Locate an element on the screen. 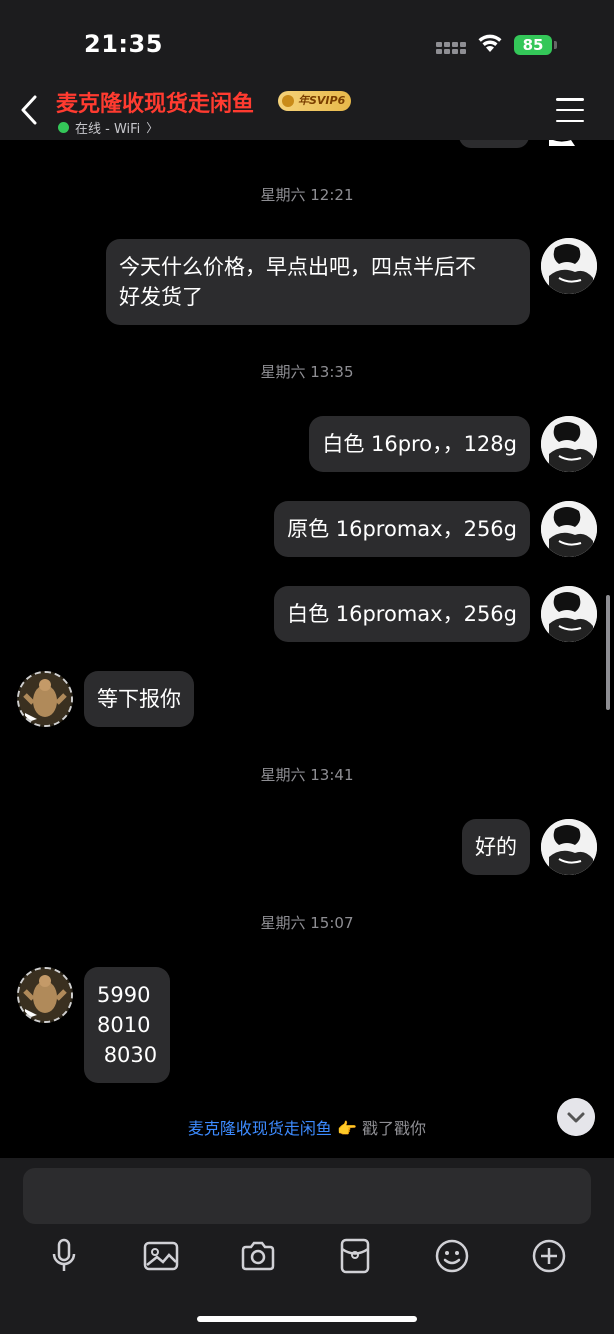  timestamp: 星期六 15:07 is located at coordinates (307, 923).